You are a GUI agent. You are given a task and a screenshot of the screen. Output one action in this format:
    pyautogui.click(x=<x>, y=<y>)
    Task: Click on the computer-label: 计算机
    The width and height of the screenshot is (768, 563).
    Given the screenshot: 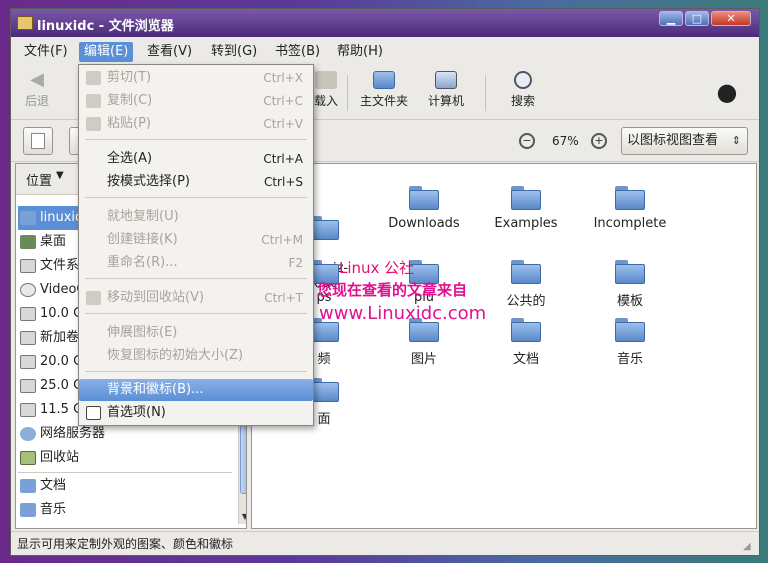 What is the action you would take?
    pyautogui.click(x=445, y=101)
    